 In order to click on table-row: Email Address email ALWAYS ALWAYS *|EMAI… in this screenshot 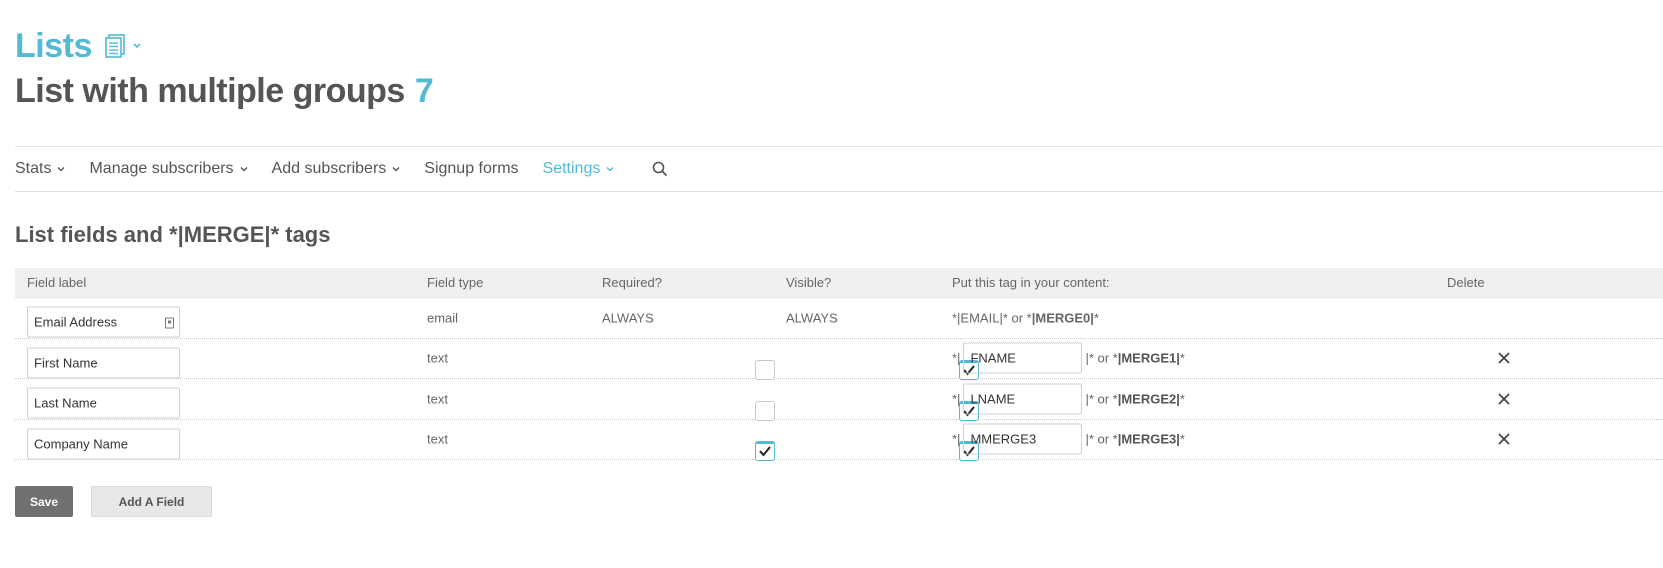, I will do `click(839, 318)`.